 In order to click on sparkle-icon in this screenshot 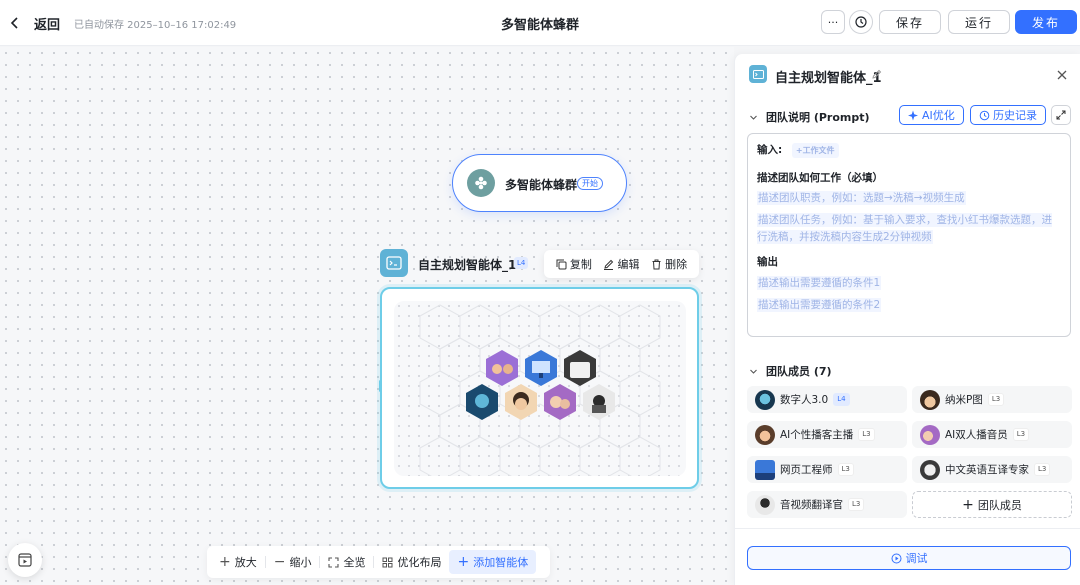, I will do `click(913, 115)`.